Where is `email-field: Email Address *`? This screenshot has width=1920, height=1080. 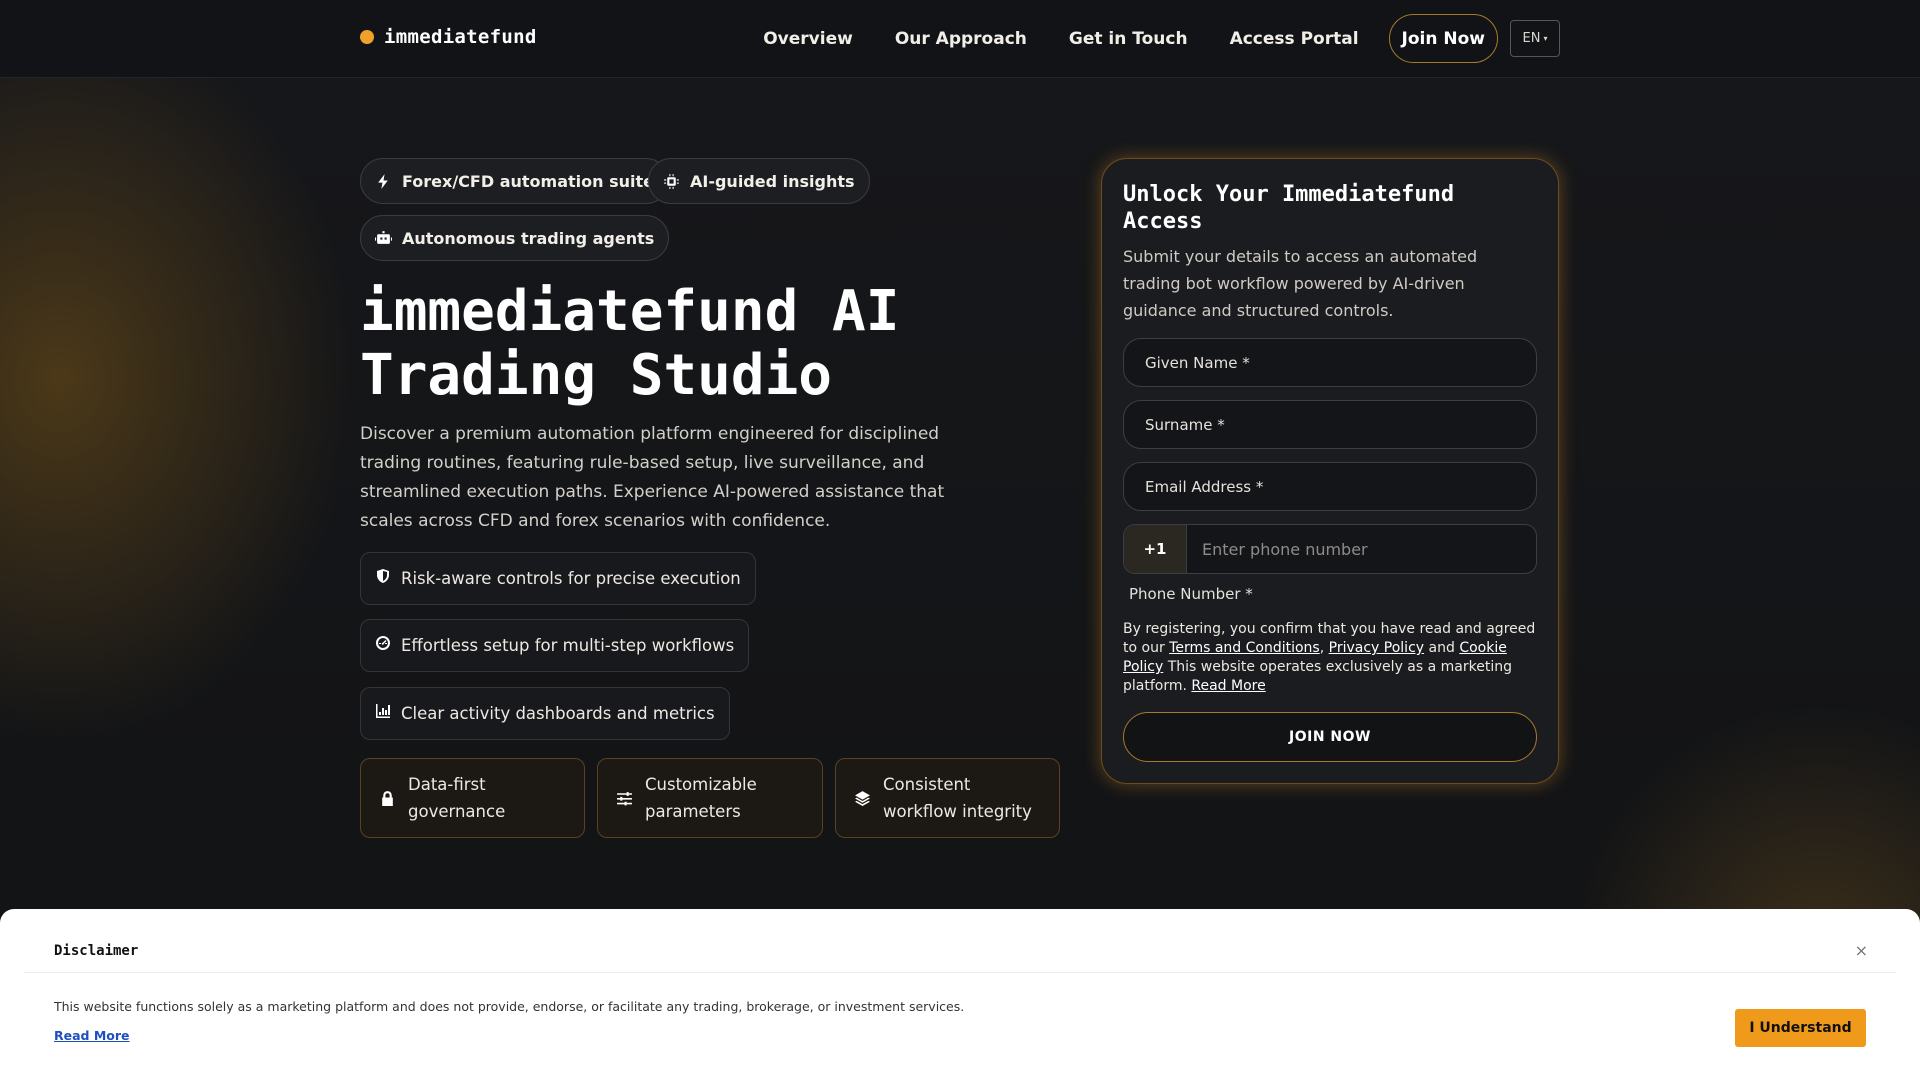 email-field: Email Address * is located at coordinates (1330, 486).